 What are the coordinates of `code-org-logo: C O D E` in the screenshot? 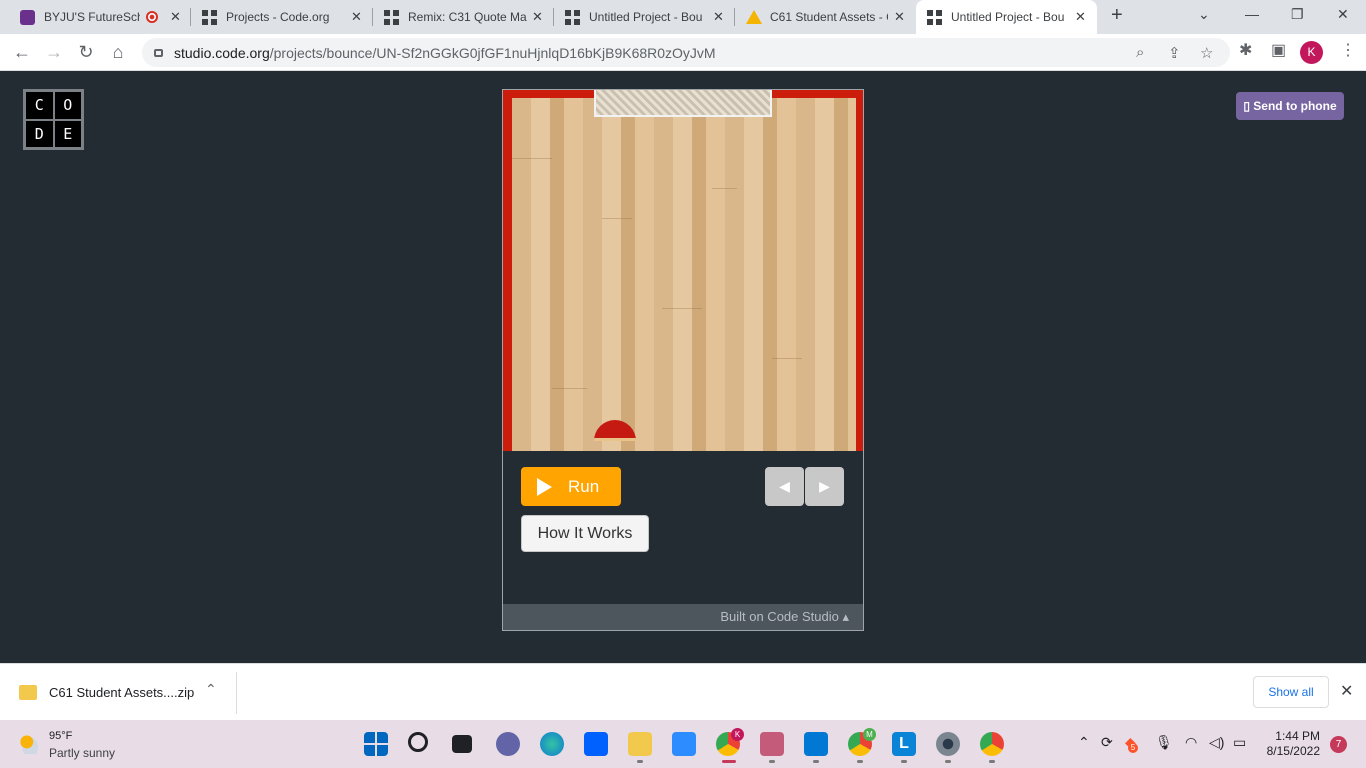 It's located at (53, 119).